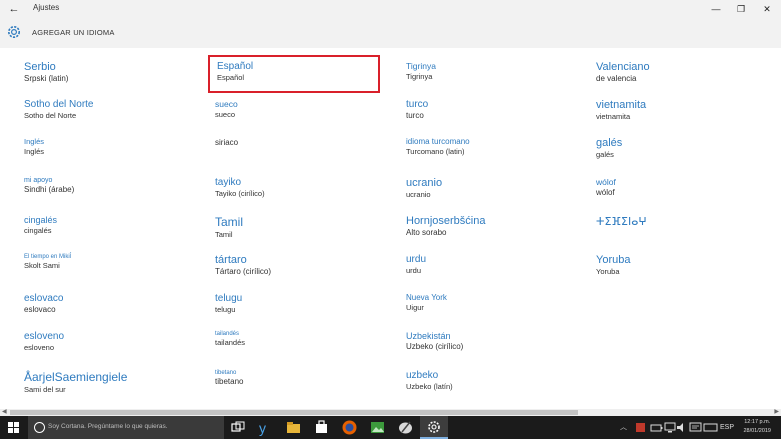 This screenshot has width=781, height=439. Describe the element at coordinates (414, 270) in the screenshot. I see `language-native-name: urdu` at that location.